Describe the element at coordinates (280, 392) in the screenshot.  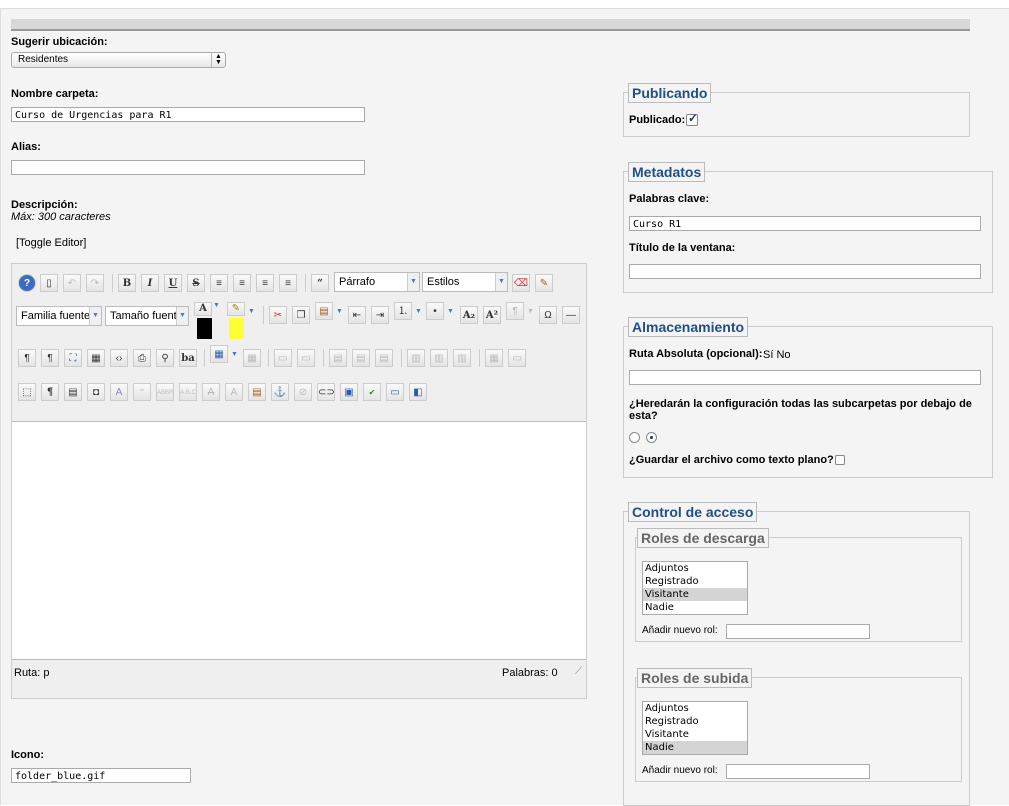
I see `anchor-icon: ⚓` at that location.